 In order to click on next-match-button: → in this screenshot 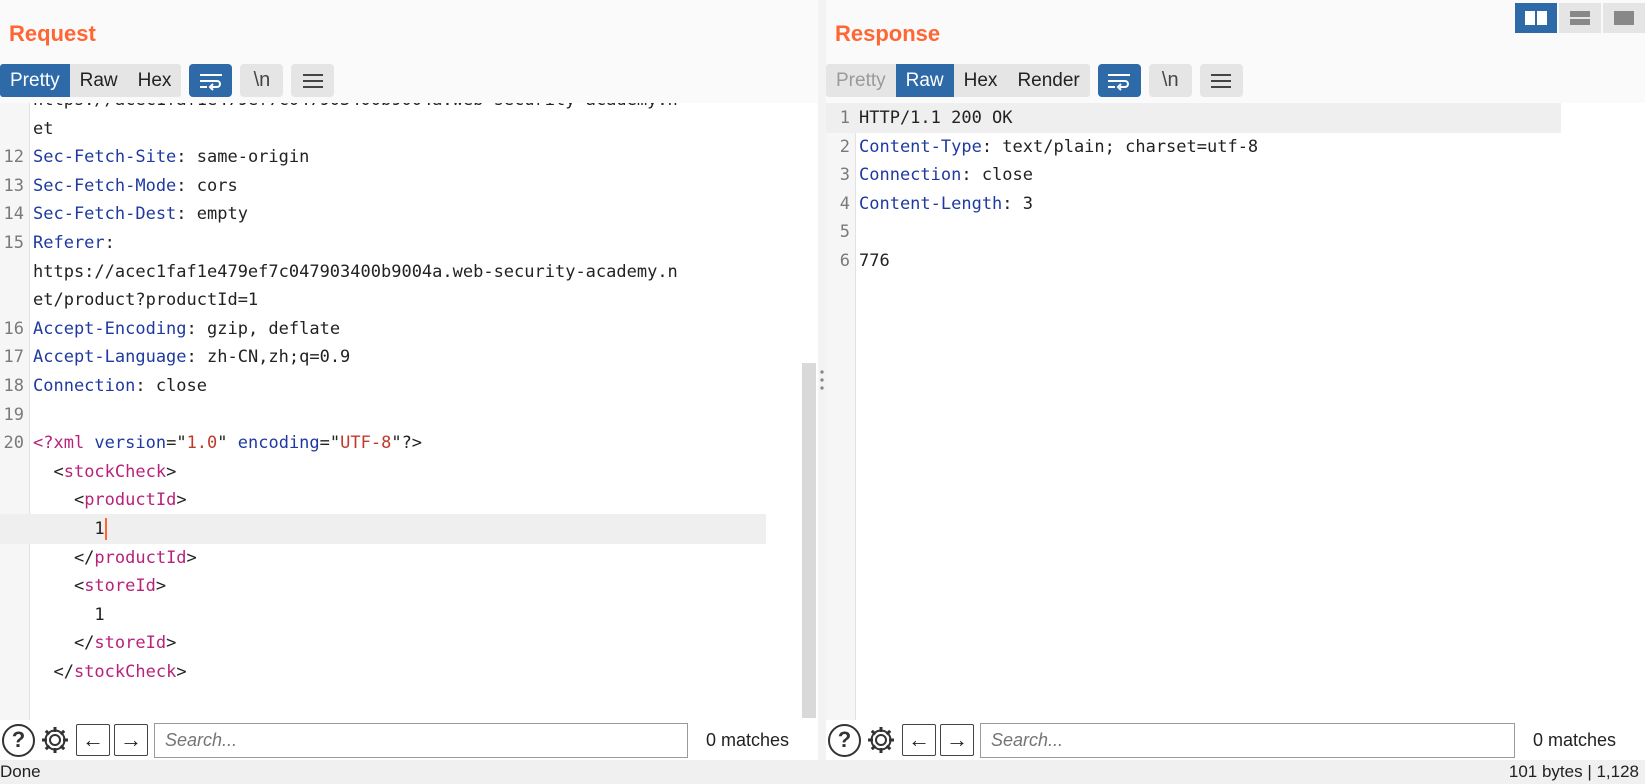, I will do `click(131, 740)`.